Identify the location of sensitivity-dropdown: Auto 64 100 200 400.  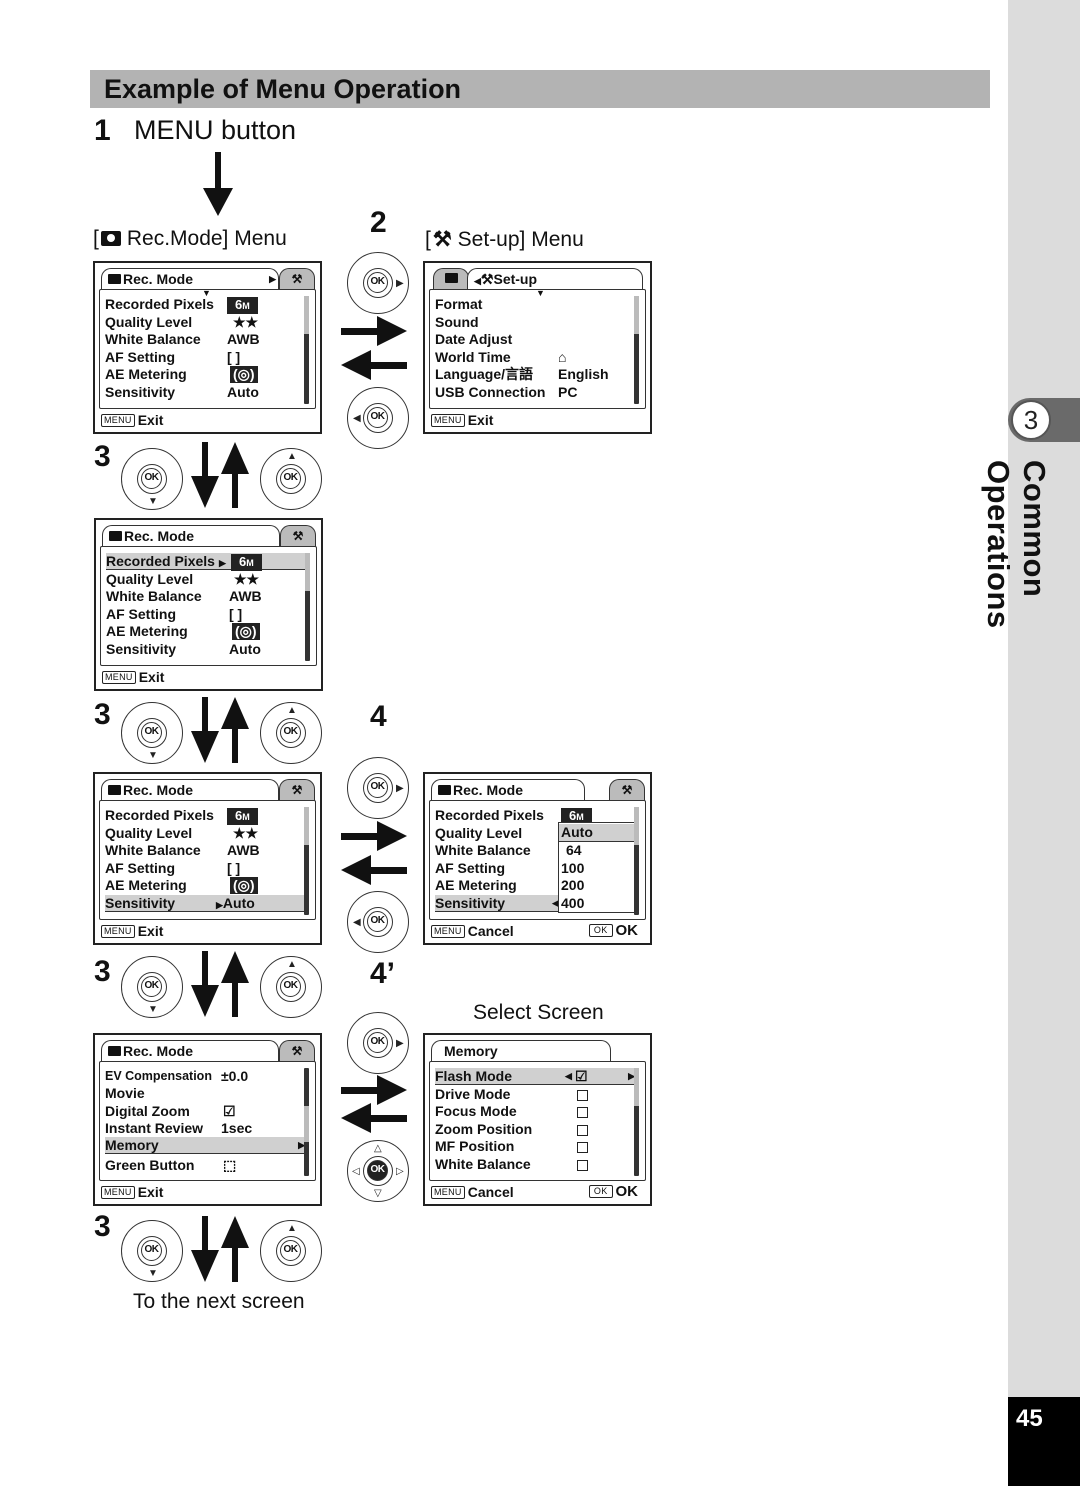
(598, 867).